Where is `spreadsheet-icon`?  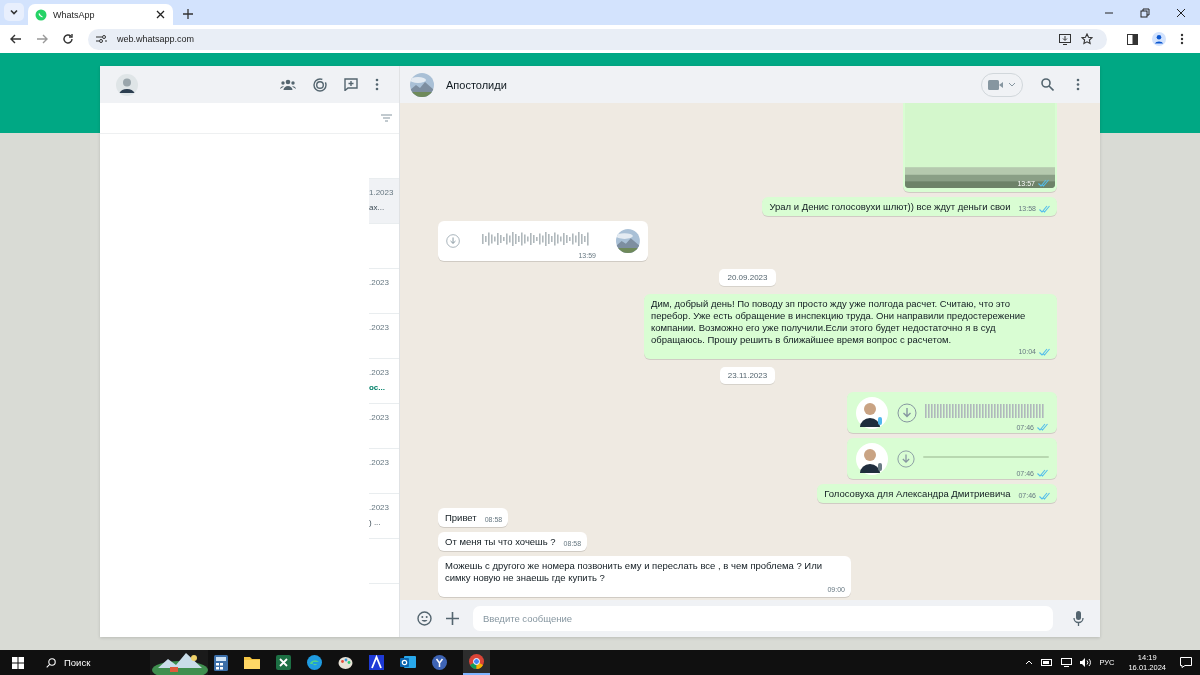
spreadsheet-icon is located at coordinates (283, 662).